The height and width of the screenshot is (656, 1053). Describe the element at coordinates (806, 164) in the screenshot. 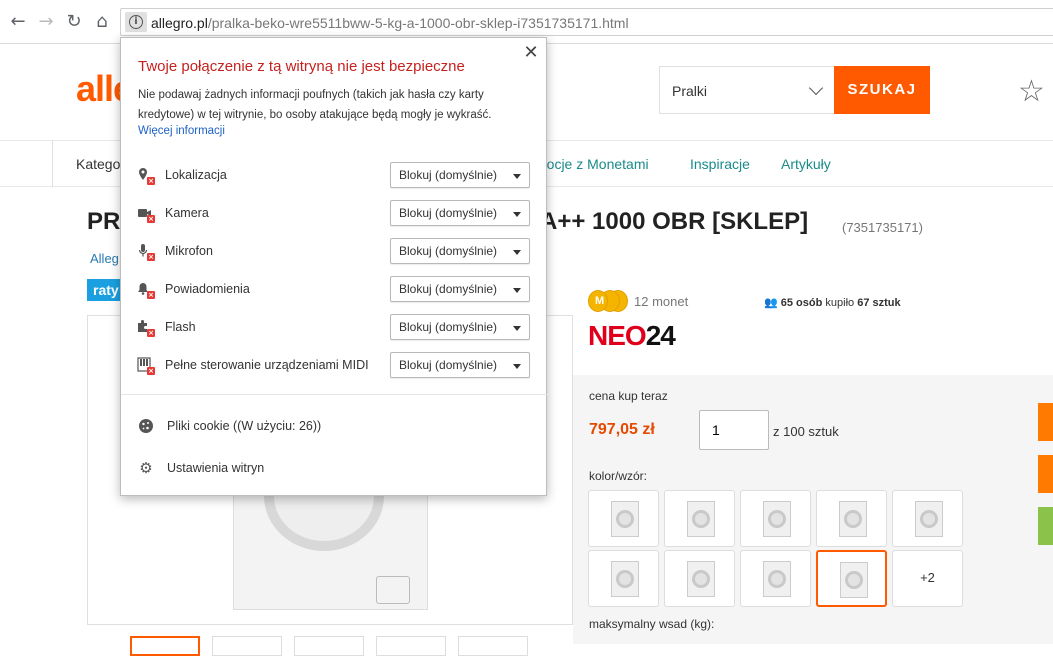

I see `nav-articles: Artykuły` at that location.